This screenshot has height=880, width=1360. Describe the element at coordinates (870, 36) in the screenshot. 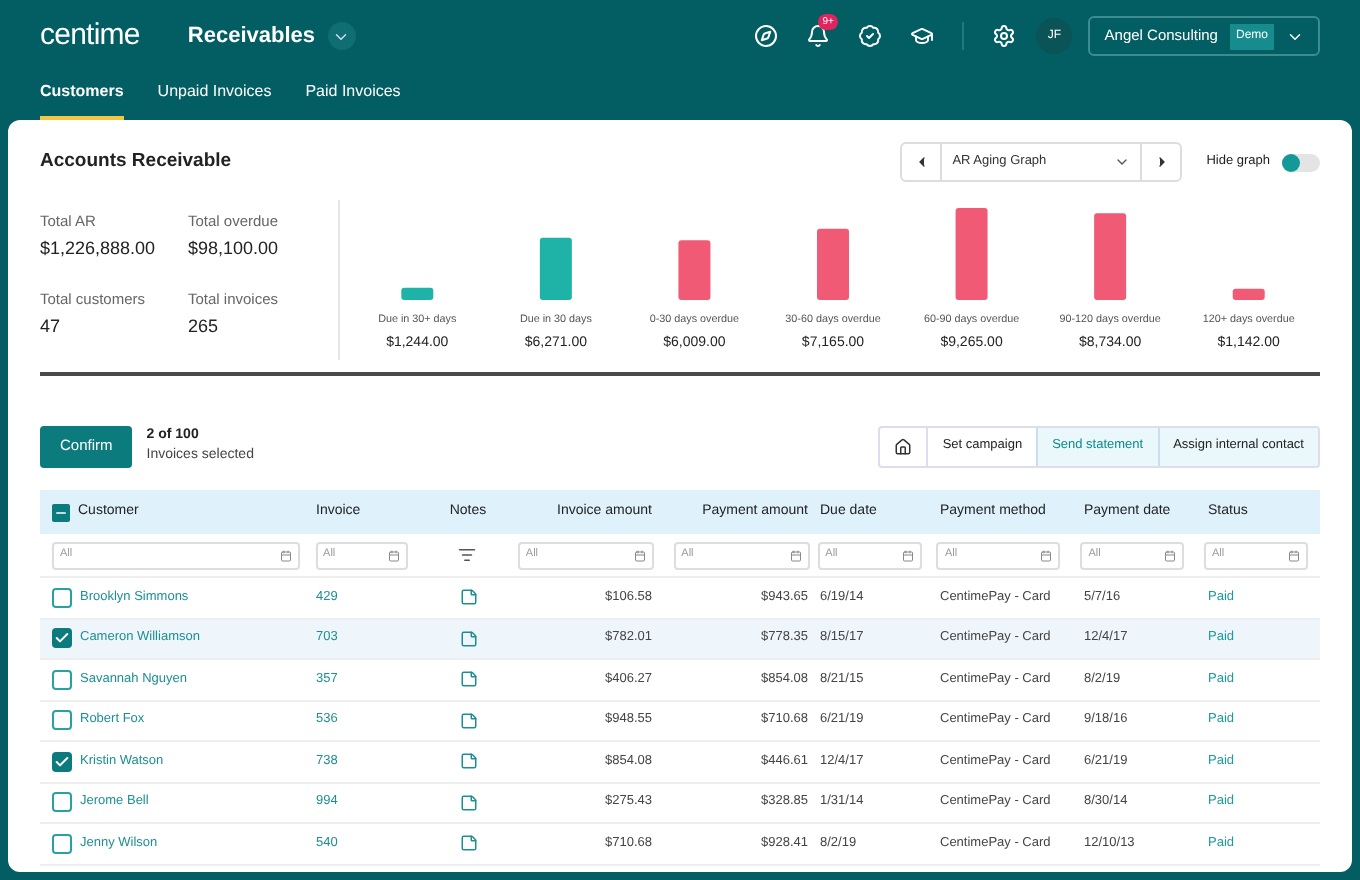

I see `check-badge-icon` at that location.